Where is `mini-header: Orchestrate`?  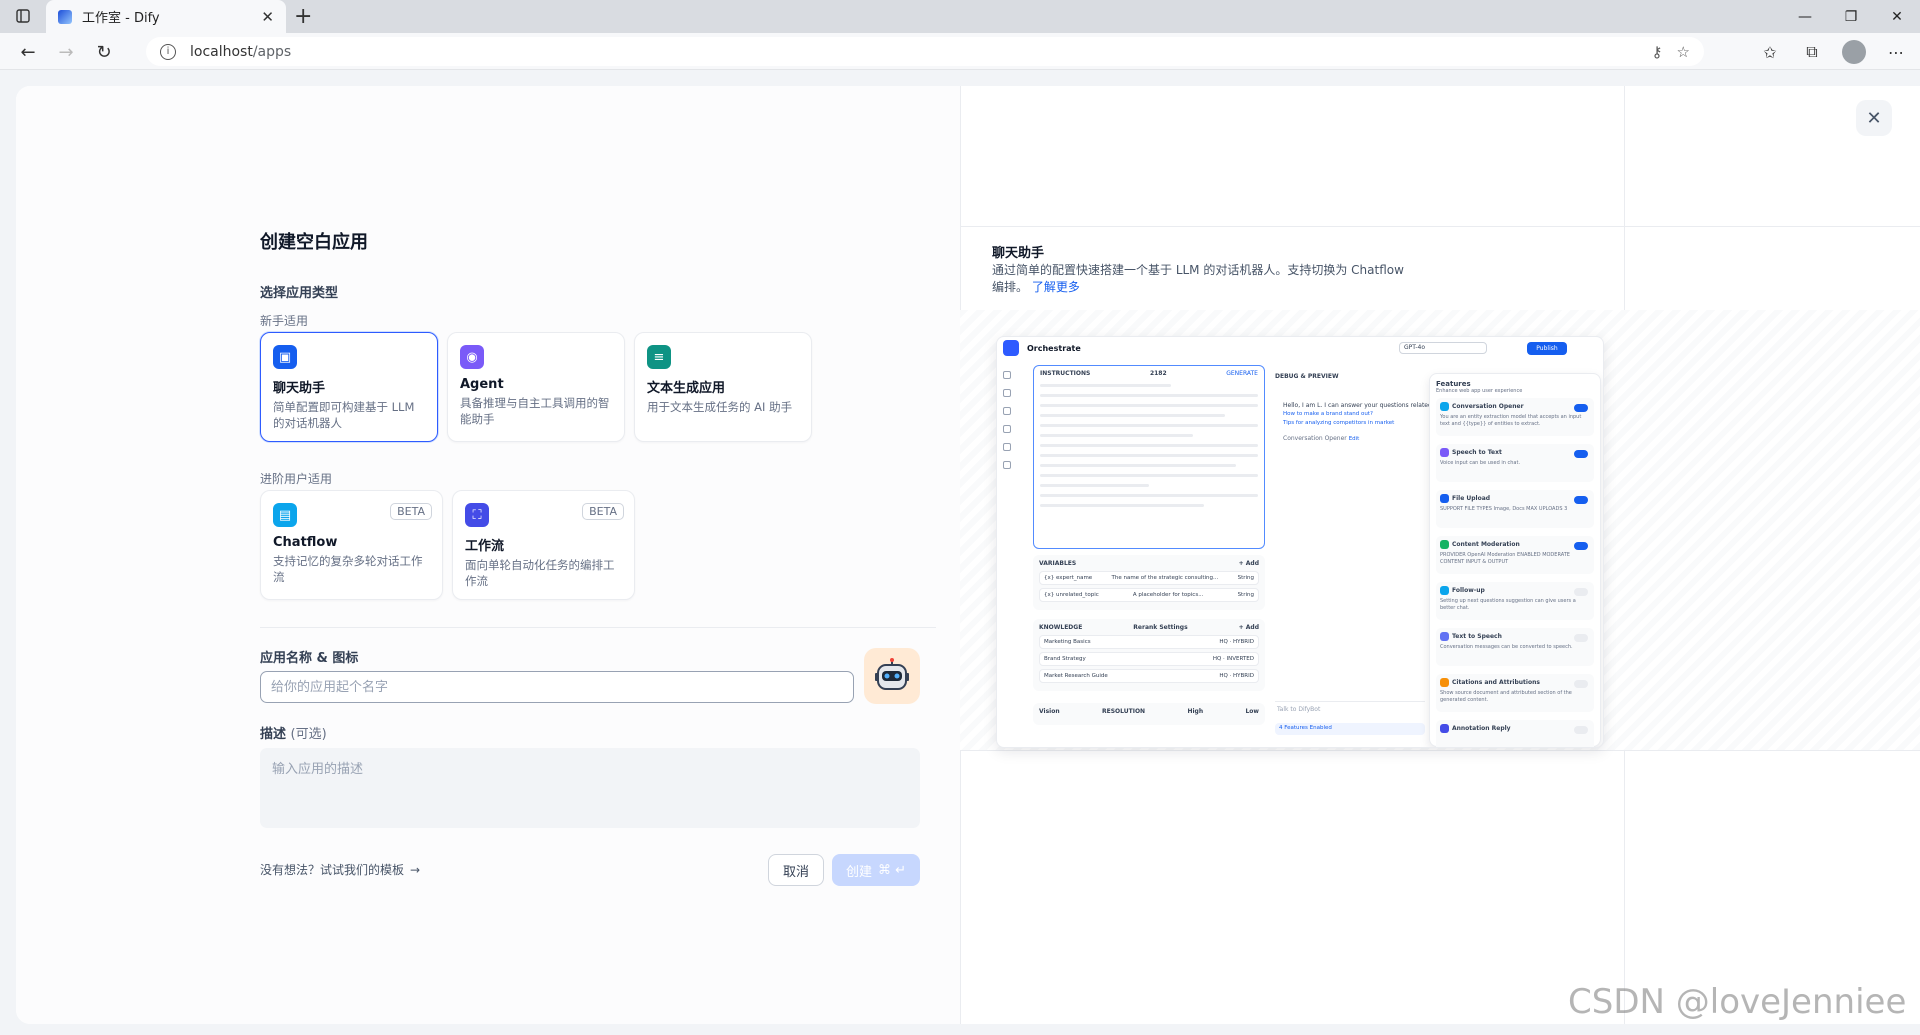
mini-header: Orchestrate is located at coordinates (1300, 348).